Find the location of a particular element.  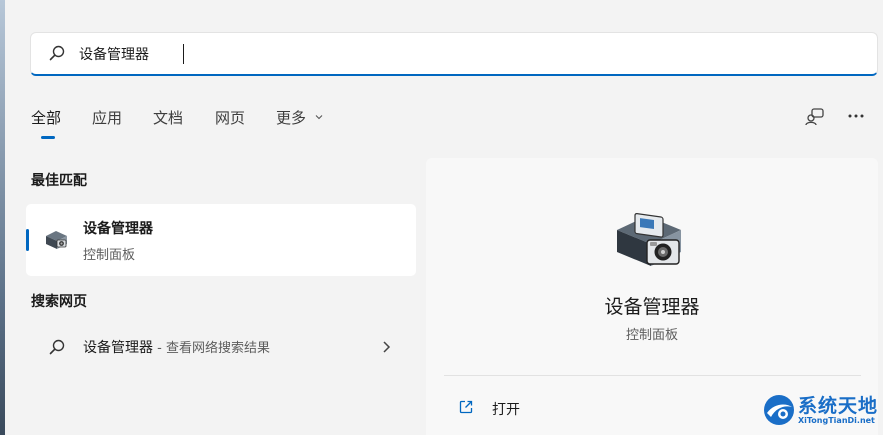

web-search-suffix: - 查看网络搜索结果 is located at coordinates (211, 348).